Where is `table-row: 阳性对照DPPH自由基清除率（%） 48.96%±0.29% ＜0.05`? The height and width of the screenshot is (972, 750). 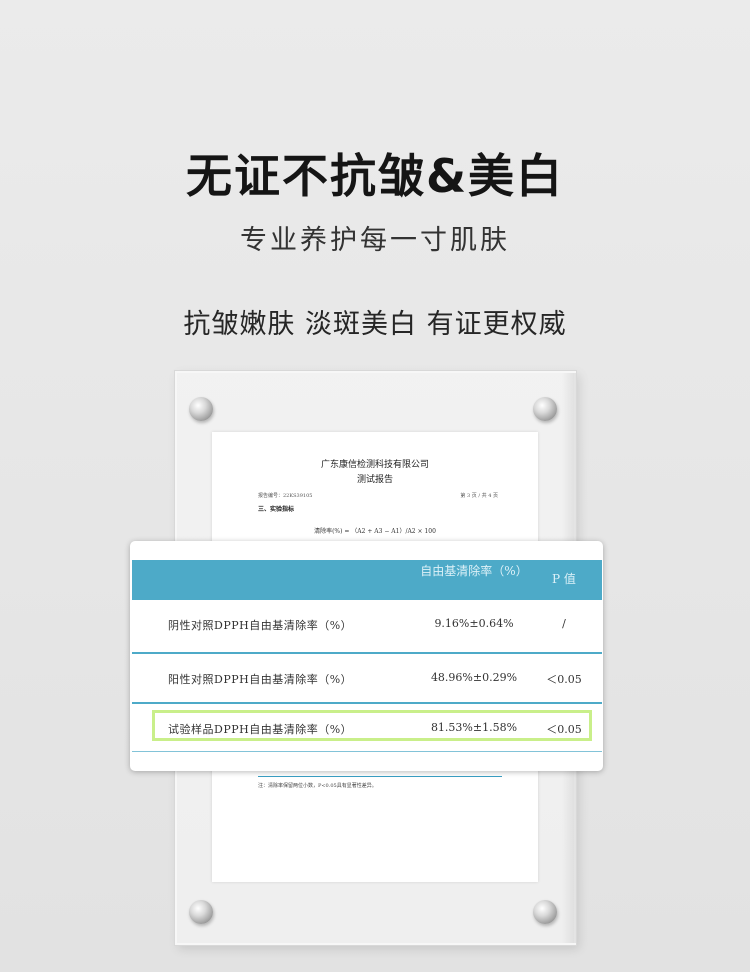 table-row: 阳性对照DPPH自由基清除率（%） 48.96%±0.29% ＜0.05 is located at coordinates (367, 678).